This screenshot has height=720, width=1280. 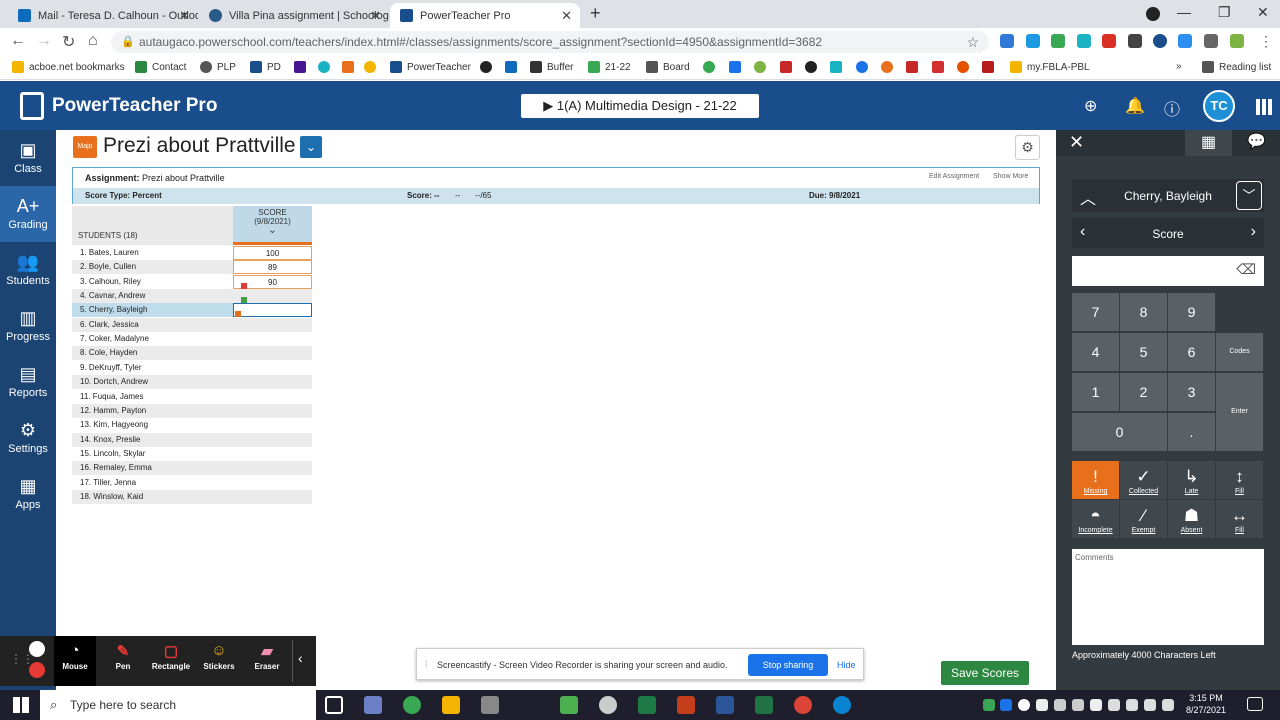 What do you see at coordinates (300, 658) in the screenshot?
I see `collapse-icon: ‹` at bounding box center [300, 658].